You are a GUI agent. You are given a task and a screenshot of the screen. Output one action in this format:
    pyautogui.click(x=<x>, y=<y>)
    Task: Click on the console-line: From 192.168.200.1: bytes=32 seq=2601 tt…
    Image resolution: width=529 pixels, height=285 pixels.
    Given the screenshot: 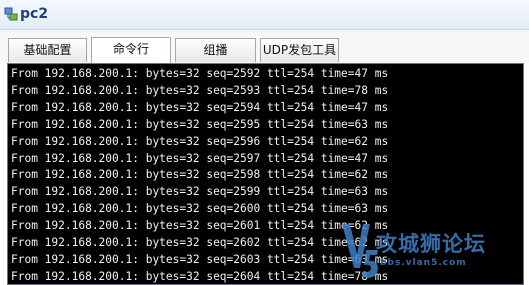 What is the action you would take?
    pyautogui.click(x=200, y=226)
    